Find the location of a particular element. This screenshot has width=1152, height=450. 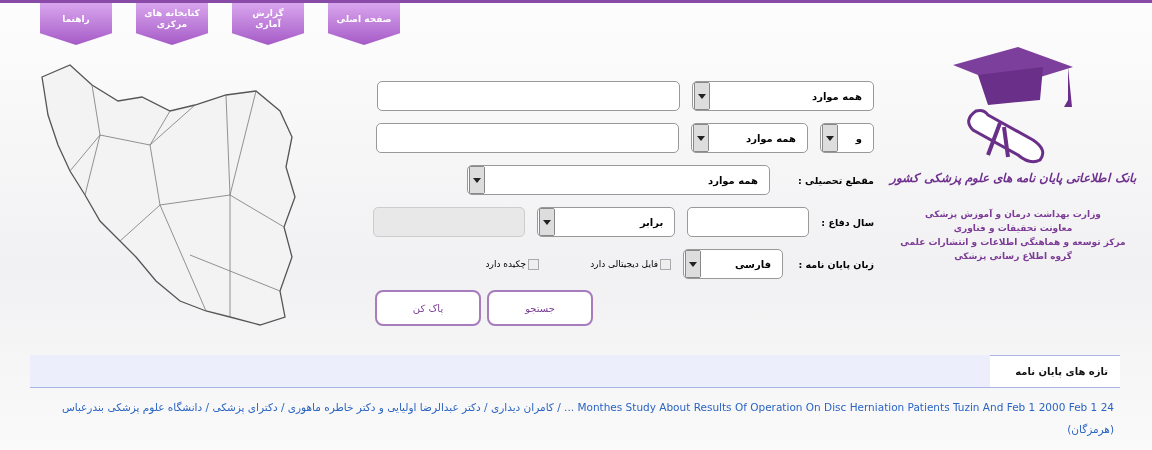

news-tab: تازه های پایان نامه is located at coordinates (1055, 371).